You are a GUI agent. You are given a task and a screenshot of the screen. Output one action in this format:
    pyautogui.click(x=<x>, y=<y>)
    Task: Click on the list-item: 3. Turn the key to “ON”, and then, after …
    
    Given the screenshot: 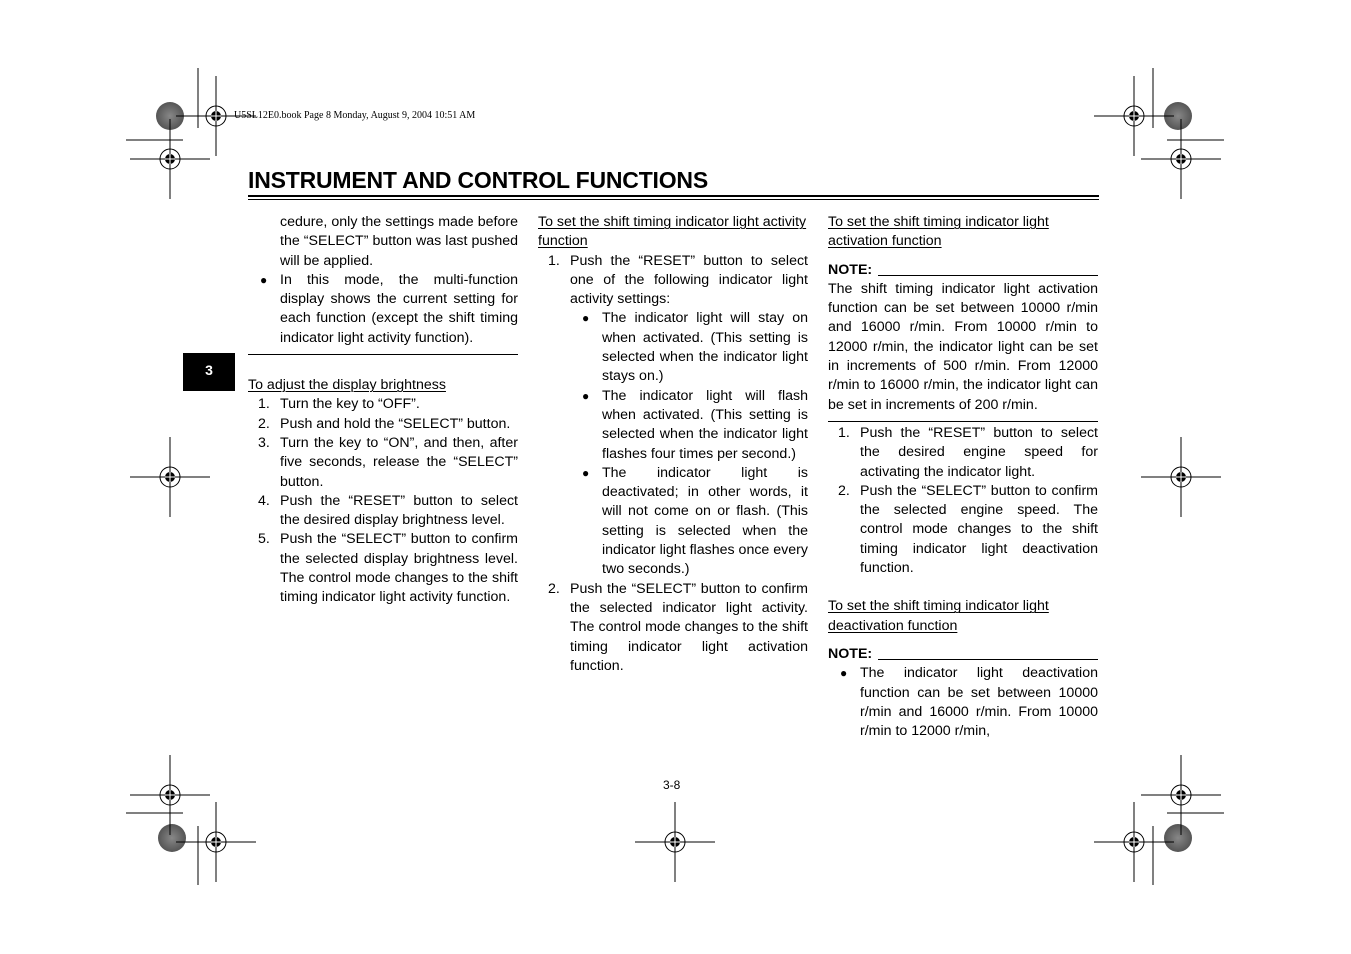 What is the action you would take?
    pyautogui.click(x=388, y=462)
    